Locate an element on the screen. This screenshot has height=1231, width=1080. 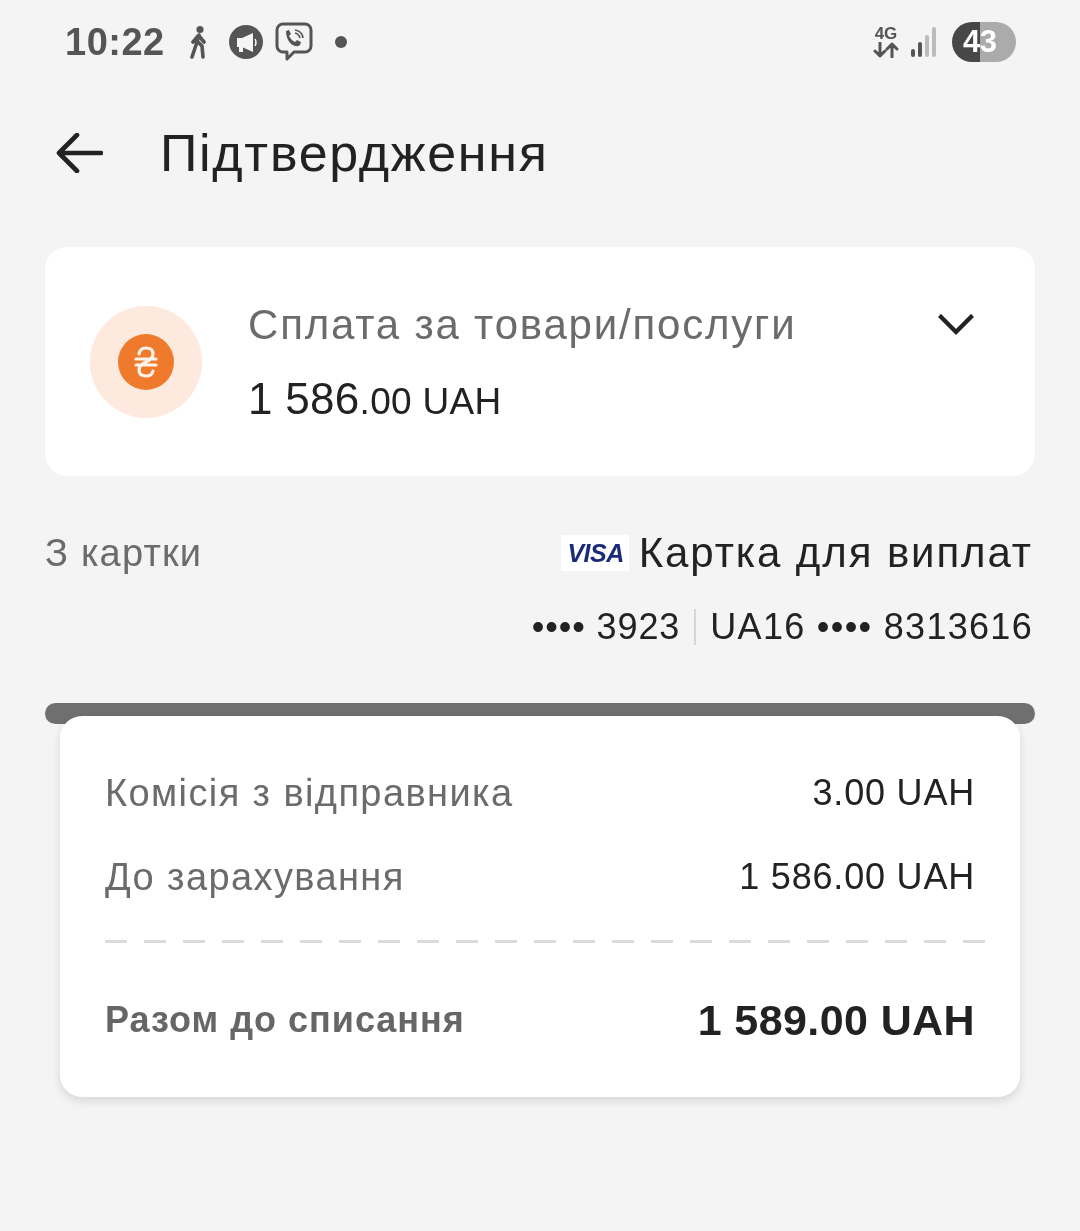
chevron-down-icon is located at coordinates (956, 324).